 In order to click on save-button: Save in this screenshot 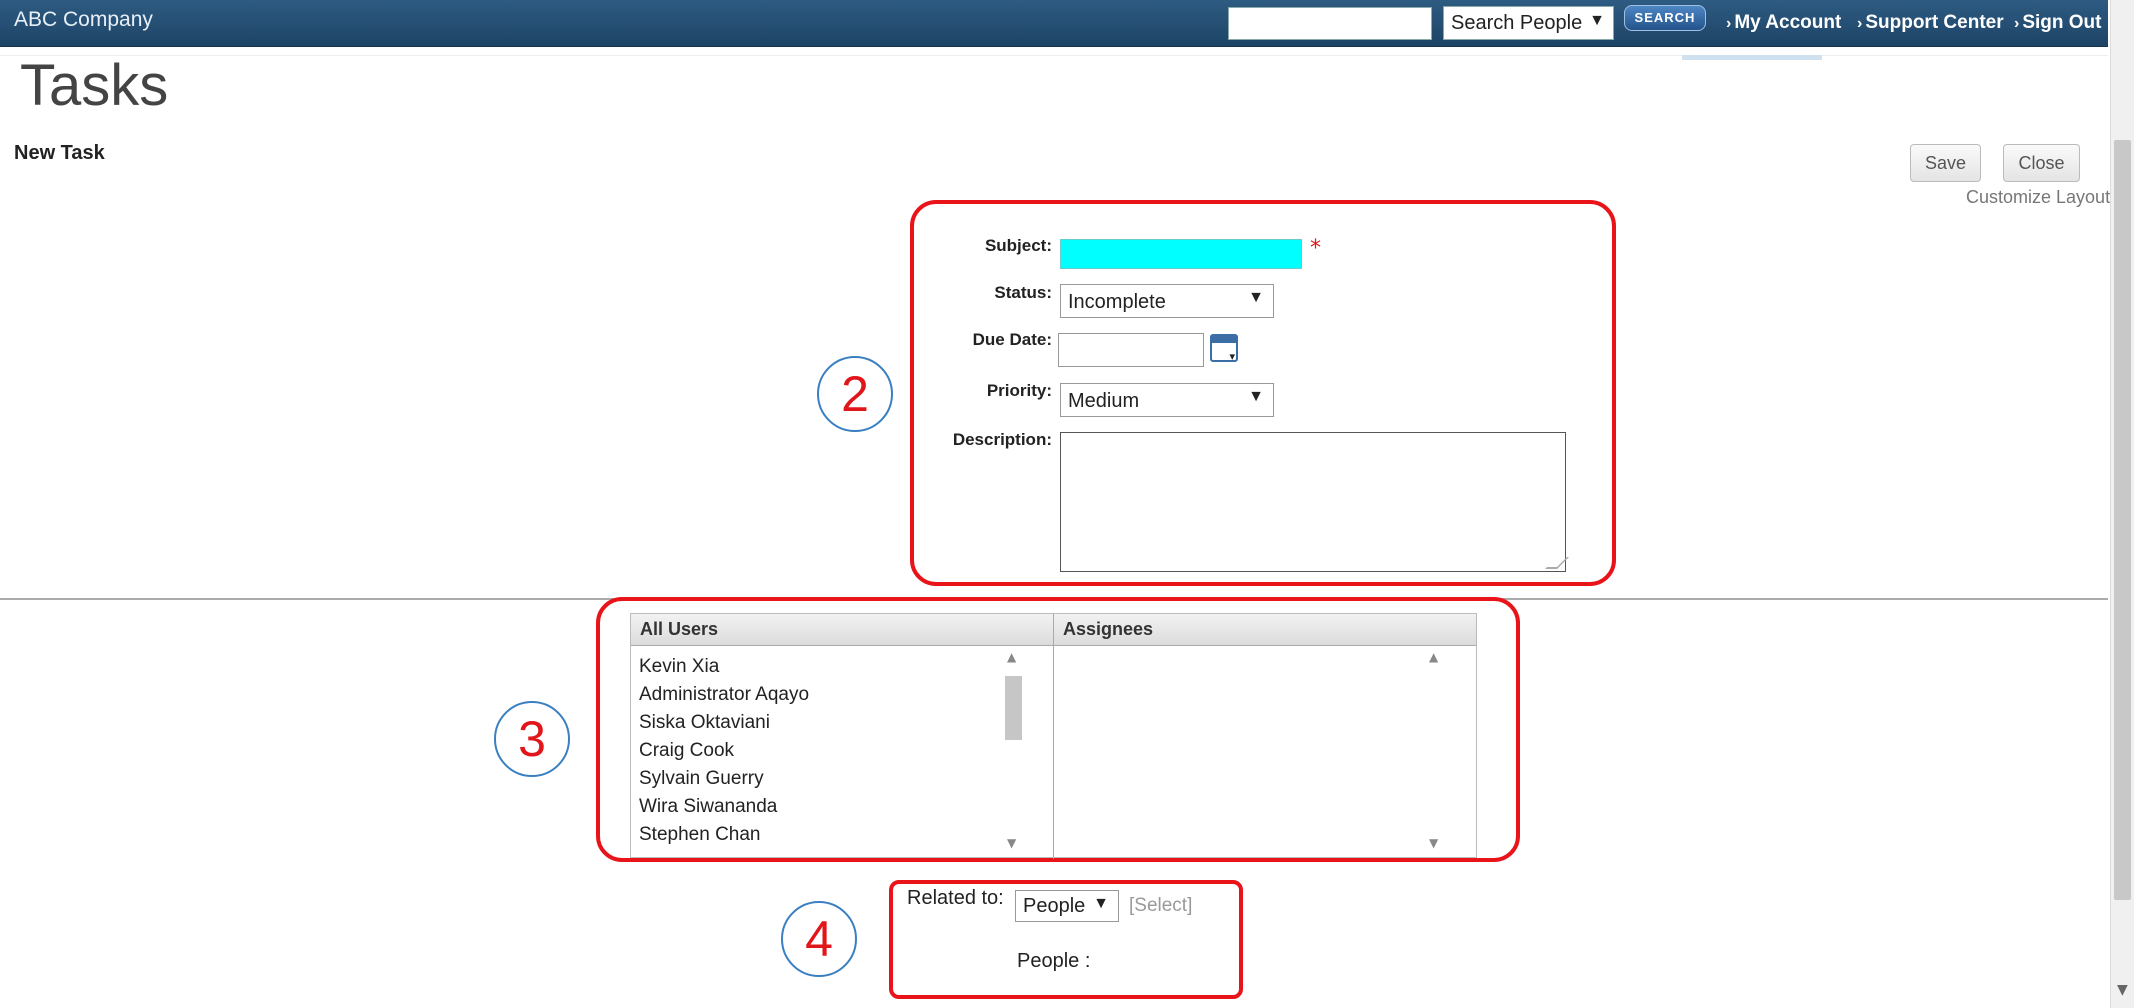, I will do `click(1945, 163)`.